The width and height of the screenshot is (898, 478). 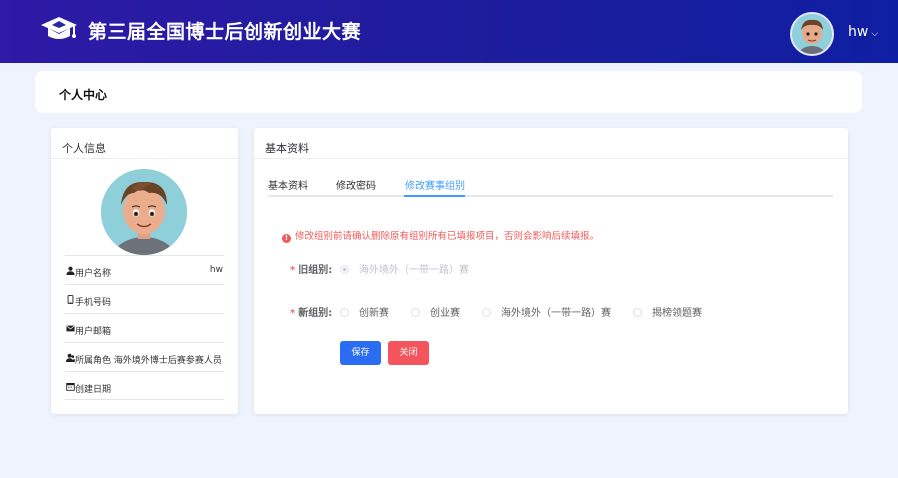 I want to click on site-title: 第三届全国博士后创新创业大赛, so click(x=225, y=32).